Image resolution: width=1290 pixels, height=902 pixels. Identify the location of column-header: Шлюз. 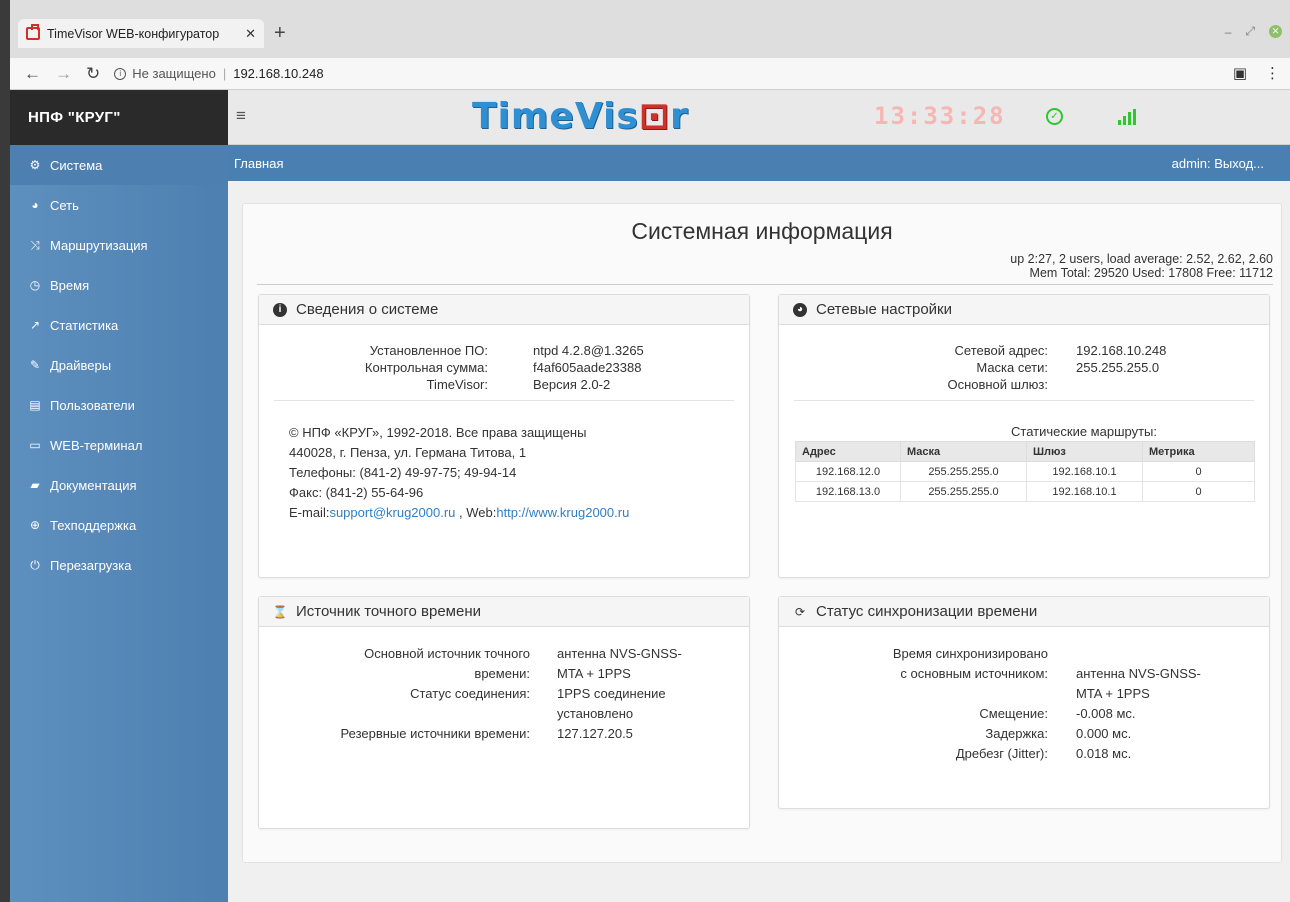
(1084, 451).